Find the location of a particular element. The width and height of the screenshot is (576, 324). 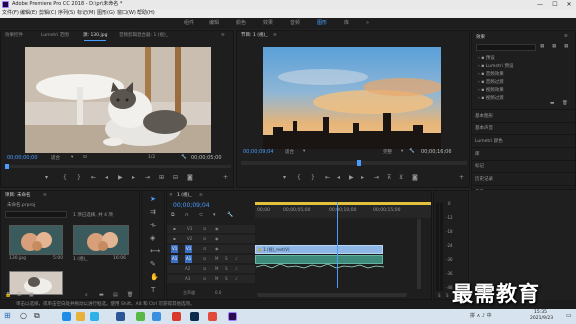

program-add-button-icon: + is located at coordinates (461, 177).